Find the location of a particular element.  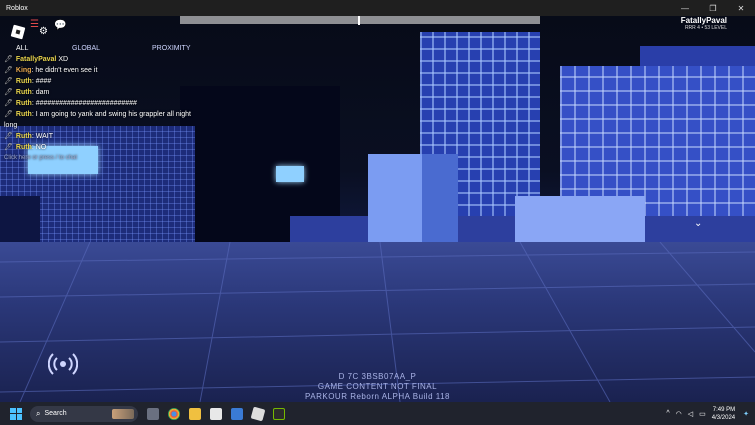

taskbar: ⌕ Search ^ ◠ ◁ ▭ 7:49 PM 4/3/2024 ✦ is located at coordinates (377, 413).